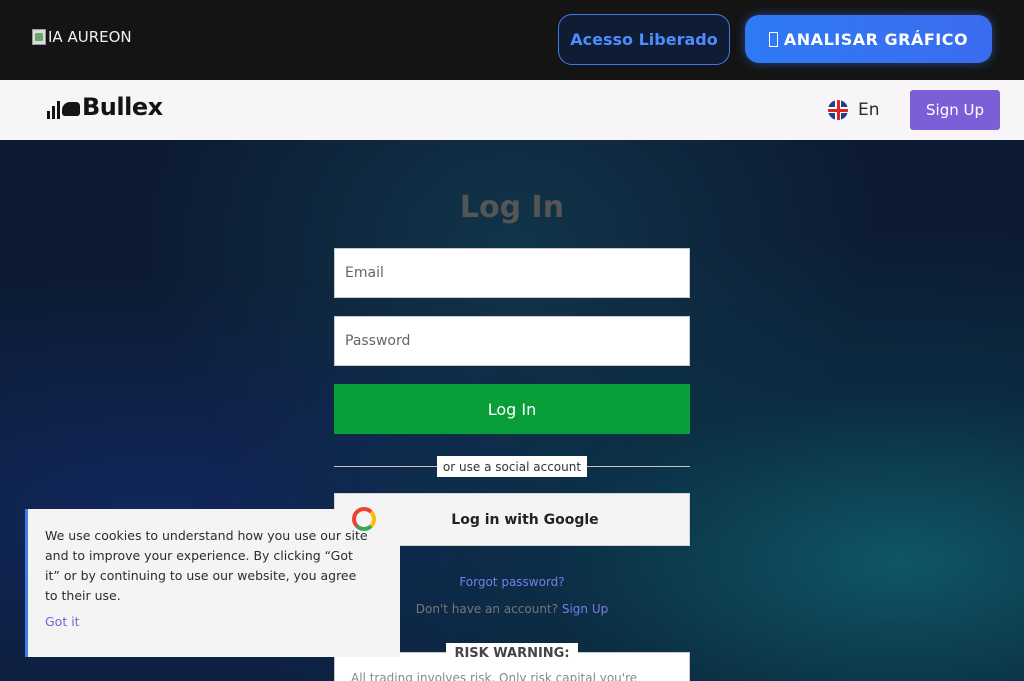 This screenshot has width=1024, height=681. I want to click on google-login-label: Log in with Google, so click(525, 519).